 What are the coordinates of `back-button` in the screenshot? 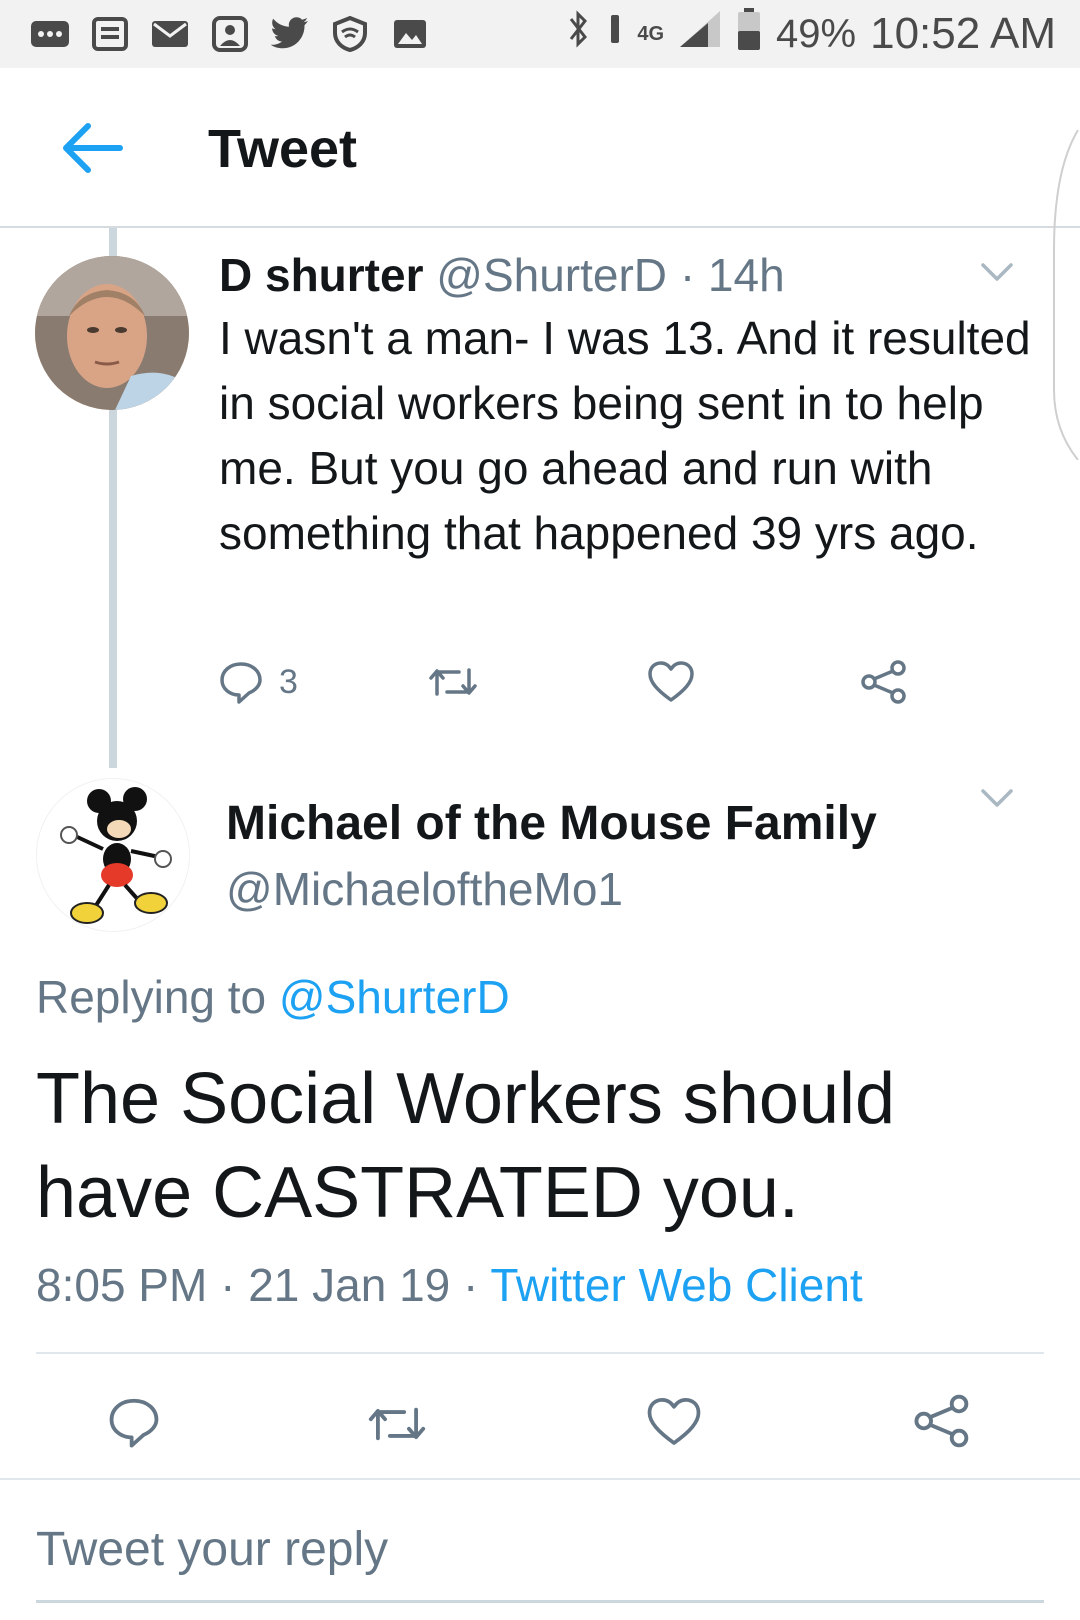 It's located at (92, 148).